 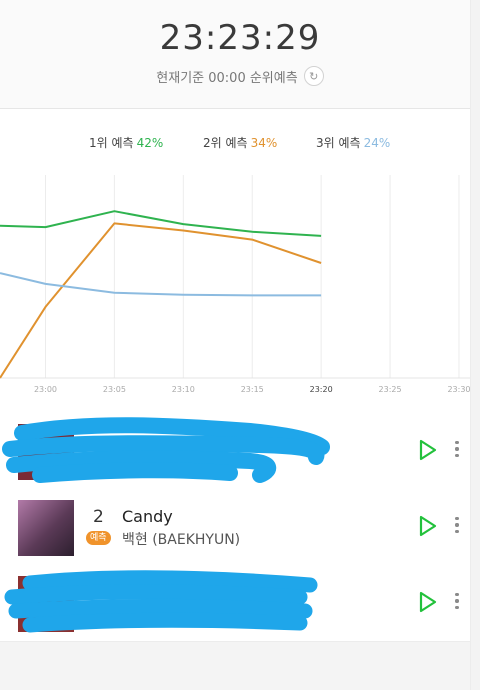 I want to click on x-tick-label: 23:15, so click(x=252, y=389).